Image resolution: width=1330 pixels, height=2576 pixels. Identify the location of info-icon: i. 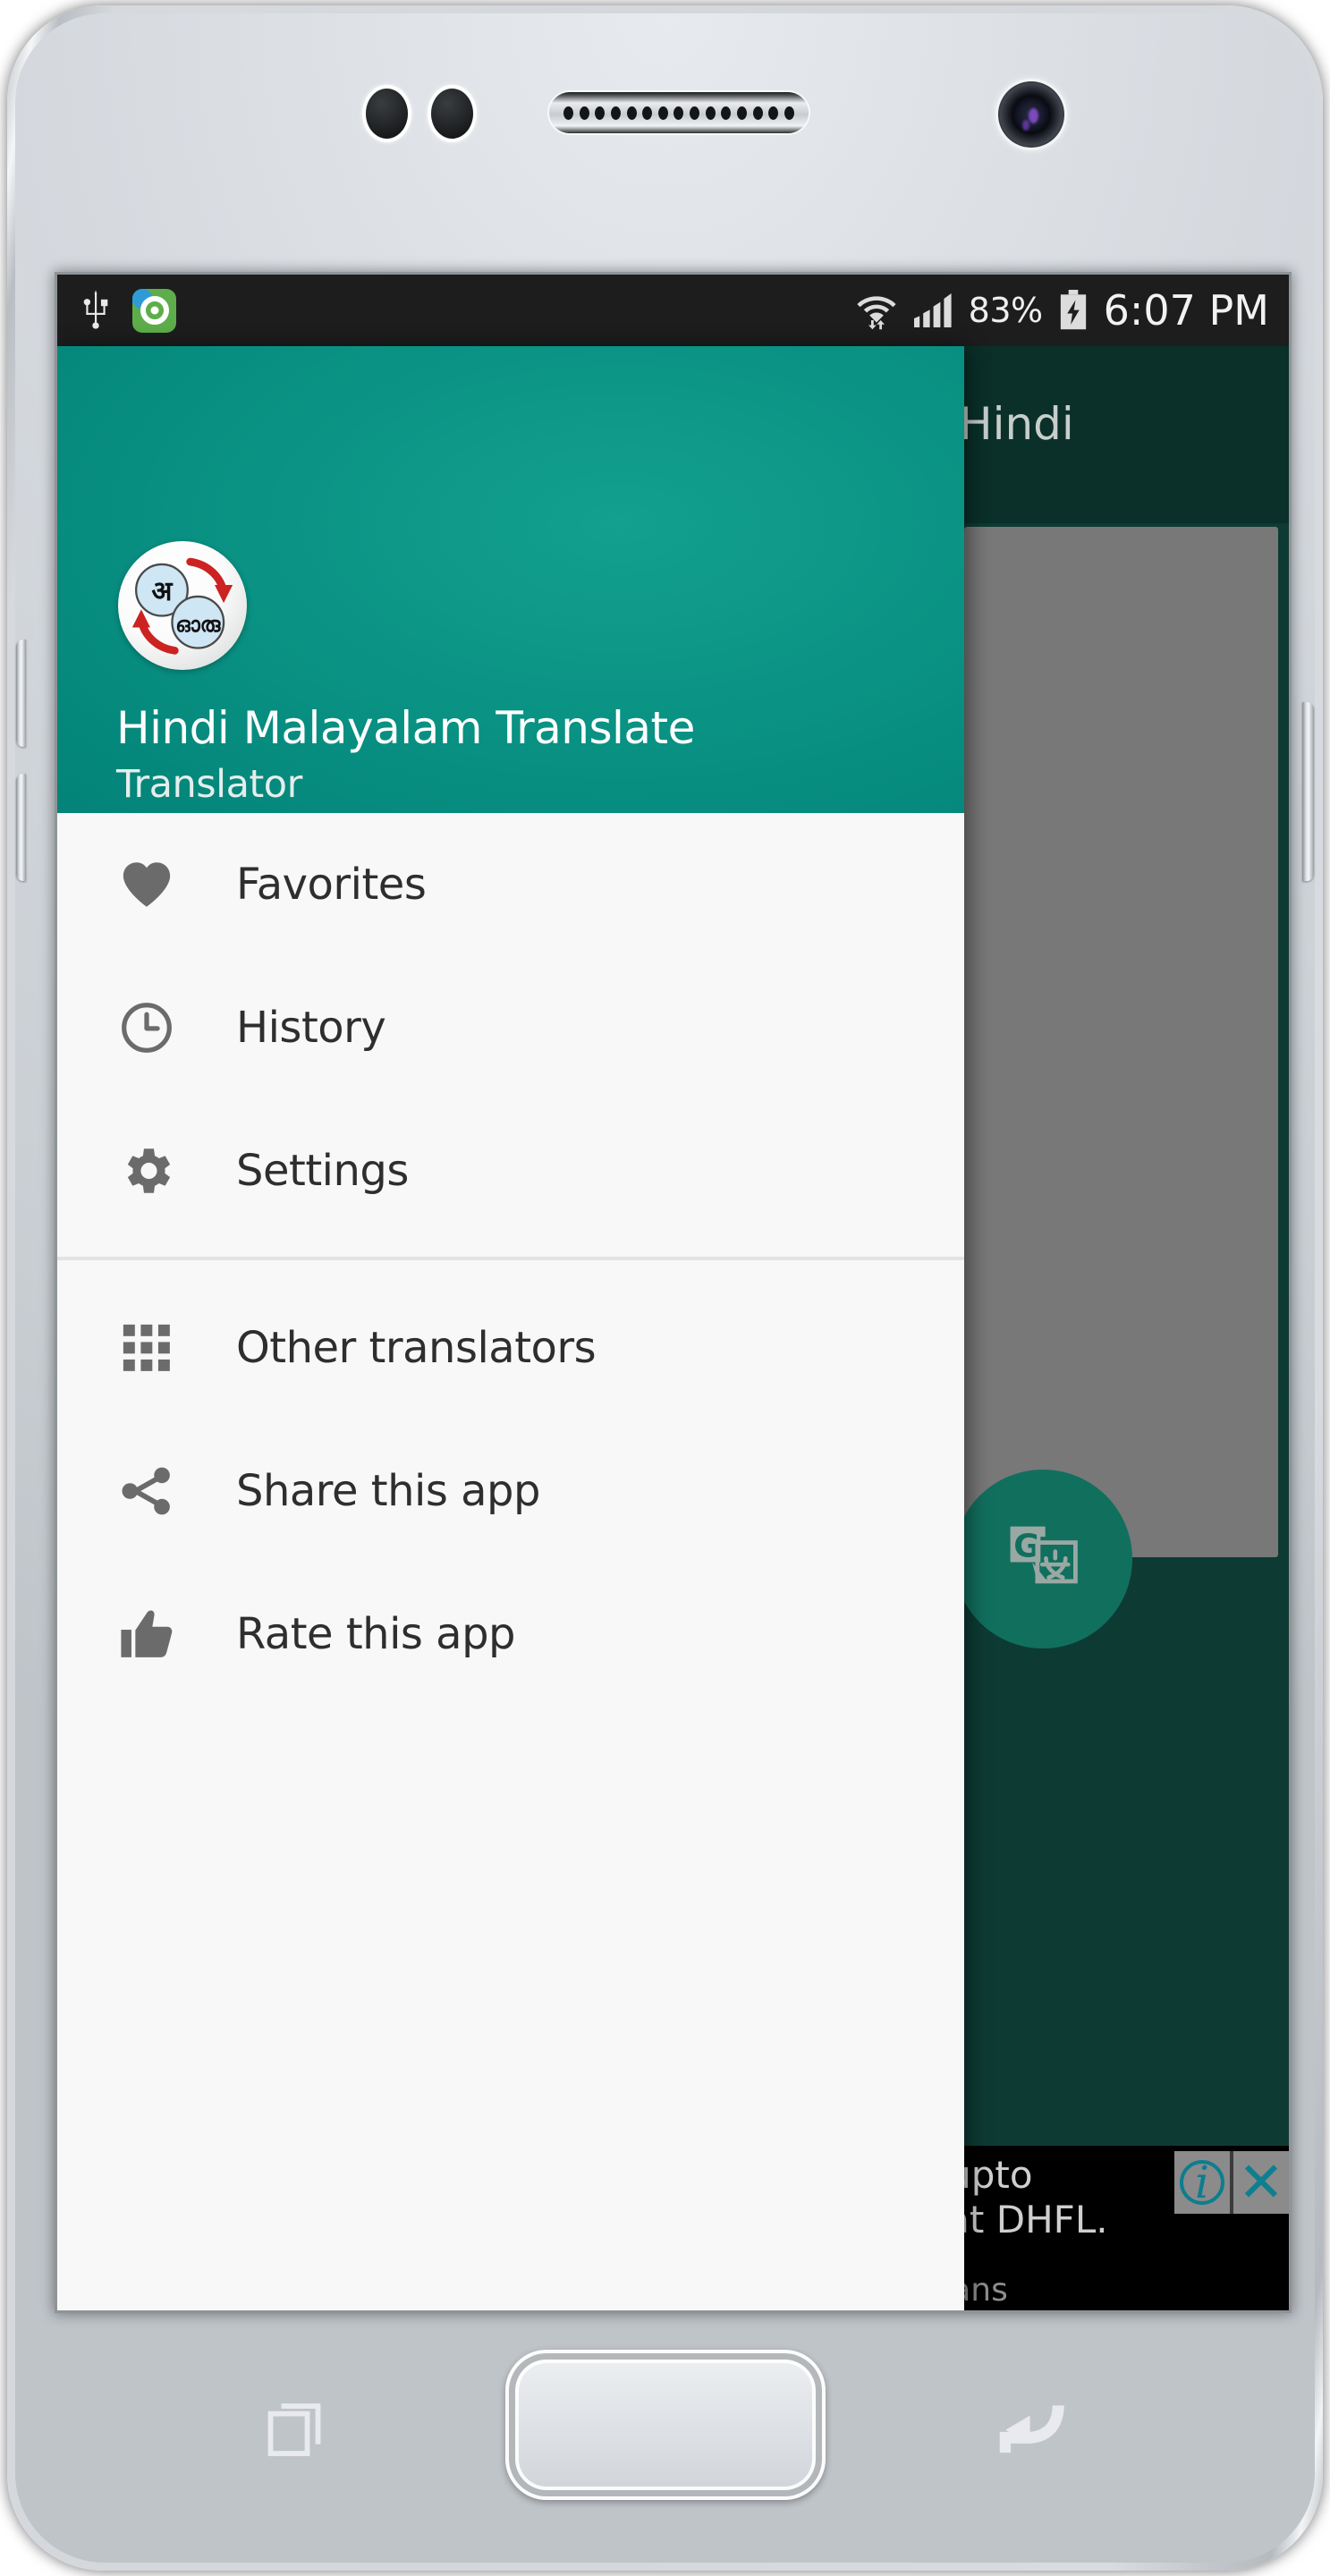
(1202, 2182).